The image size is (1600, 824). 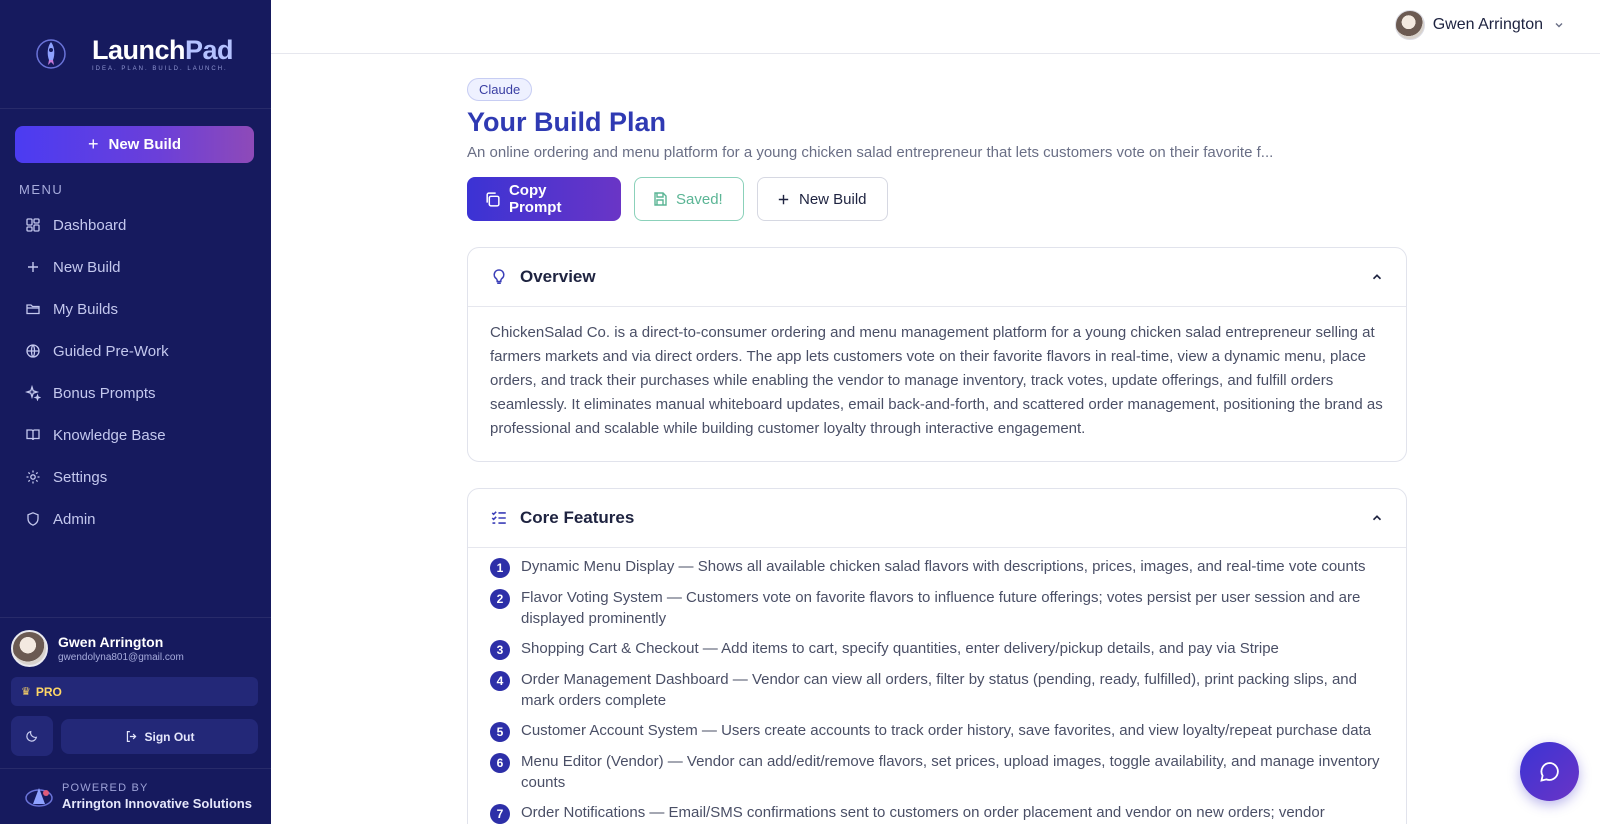 What do you see at coordinates (577, 517) in the screenshot?
I see `core-features-title: Core Features` at bounding box center [577, 517].